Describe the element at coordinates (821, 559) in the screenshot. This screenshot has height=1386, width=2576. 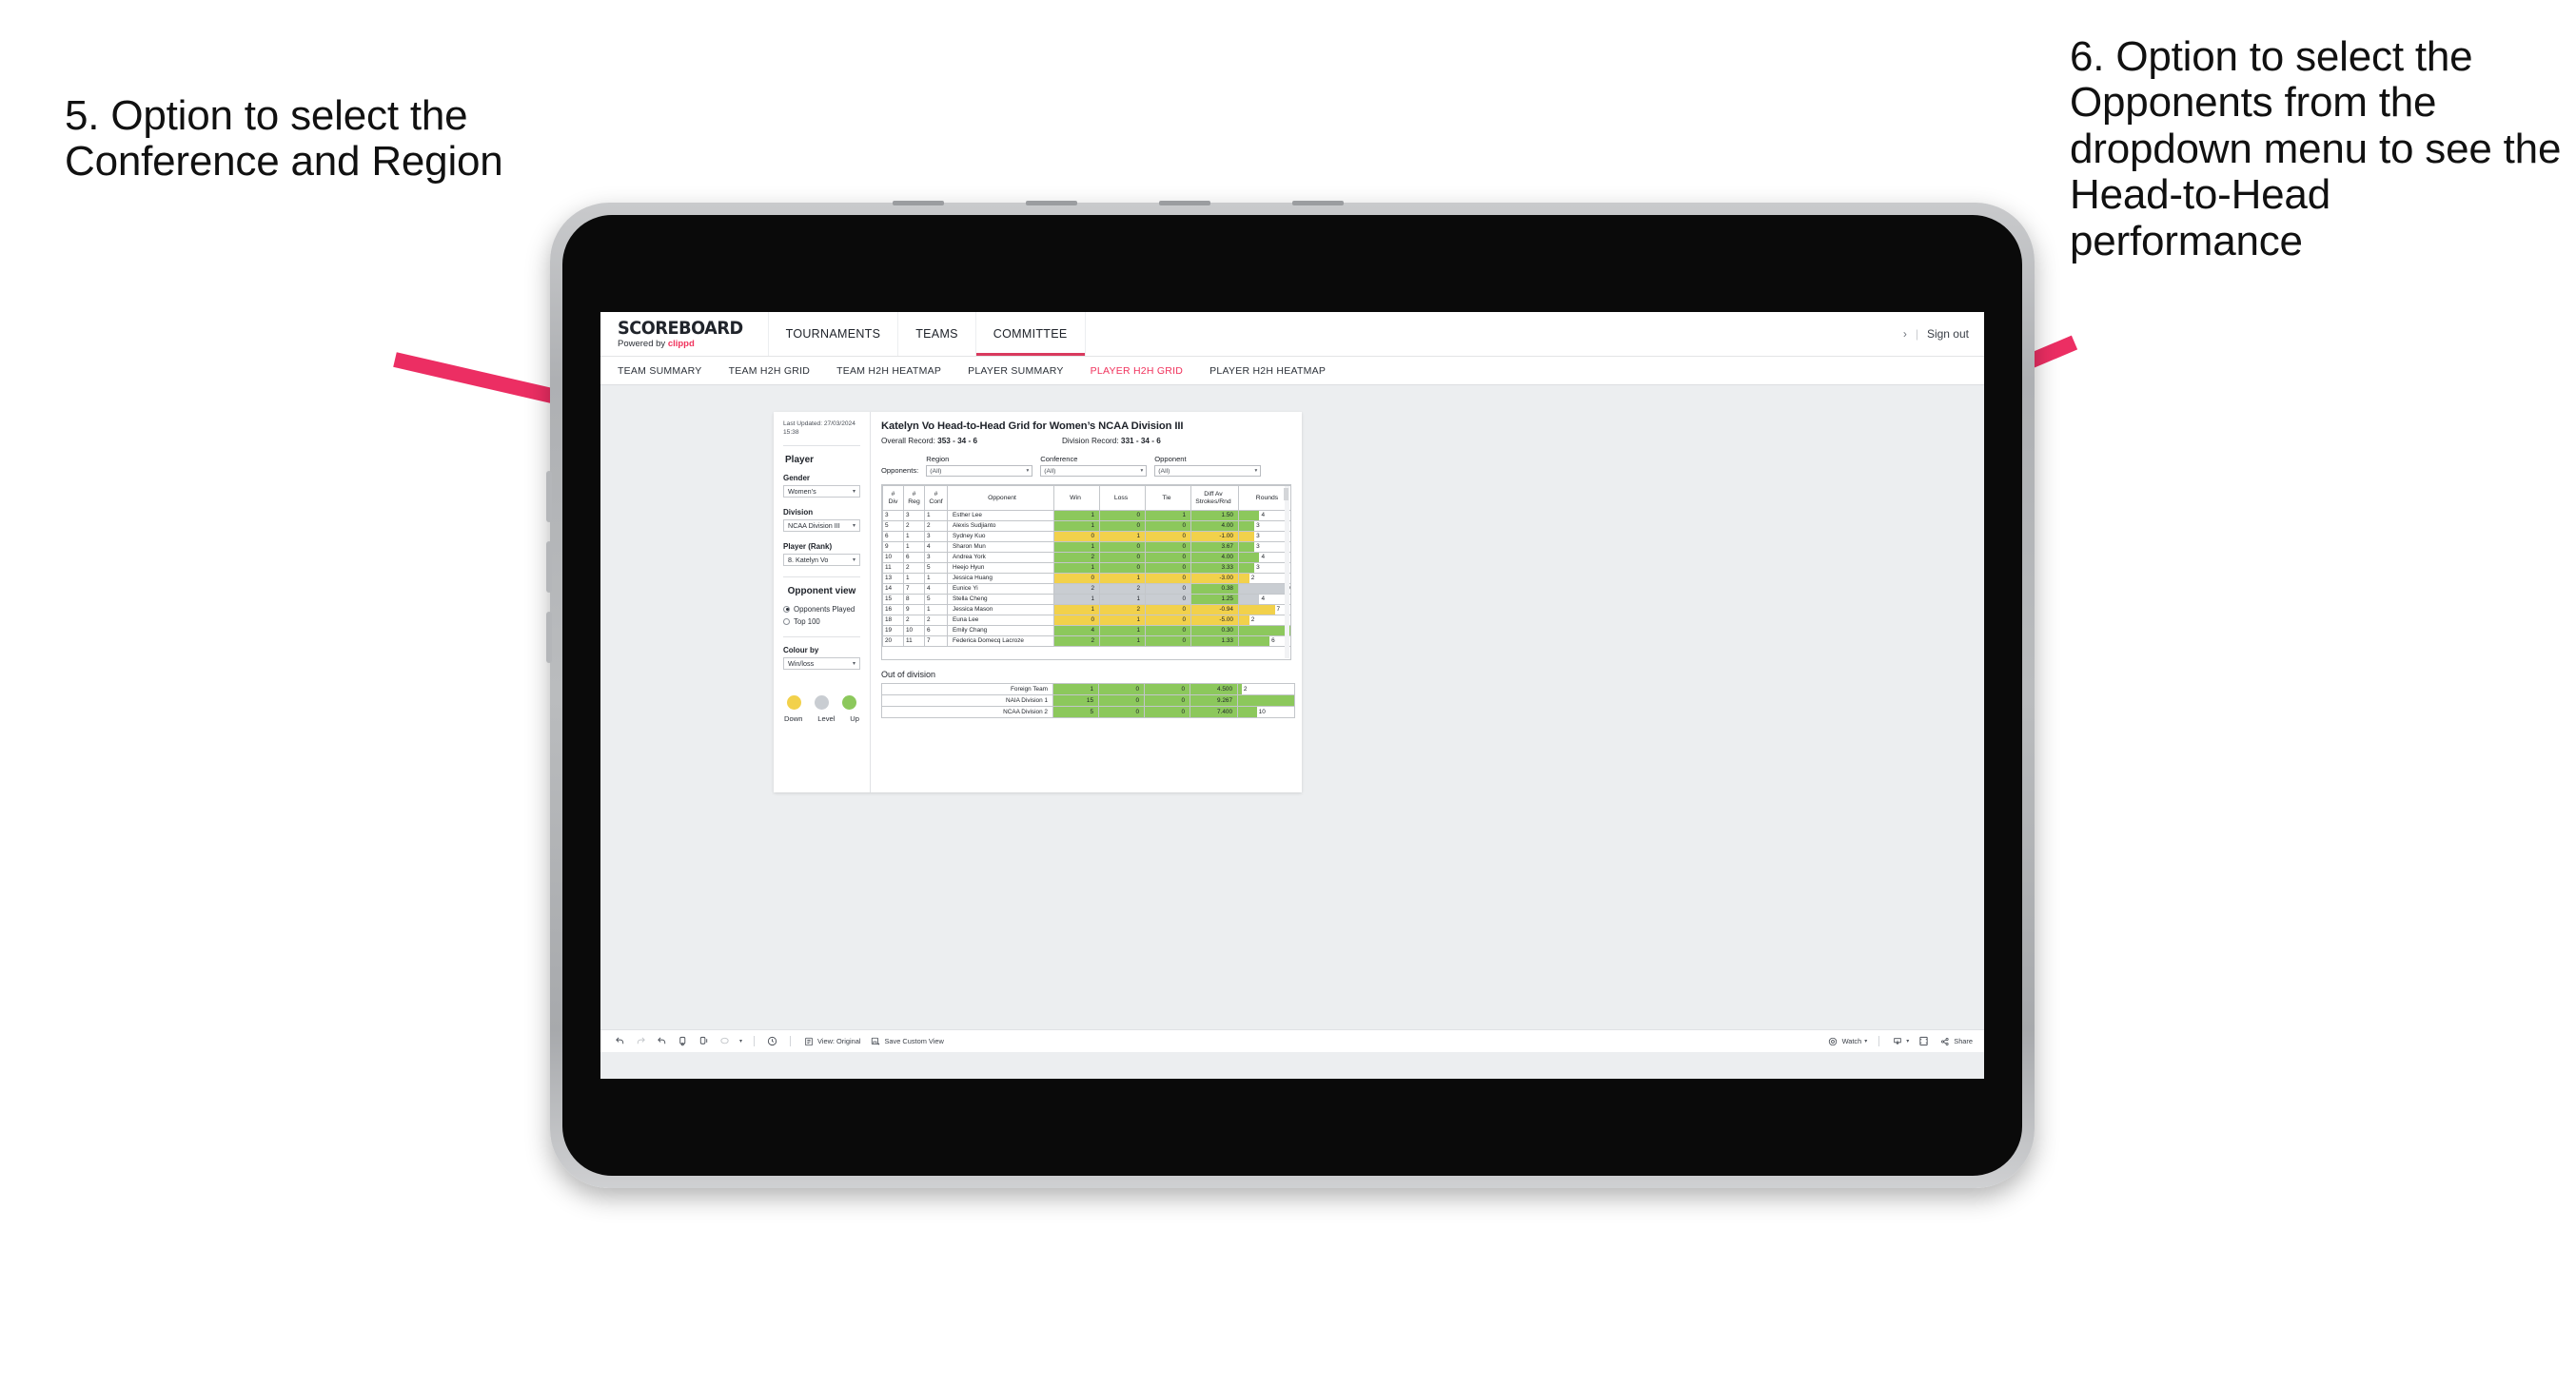
I see `player-rank-select: 8. Katelyn Vo ▾` at that location.